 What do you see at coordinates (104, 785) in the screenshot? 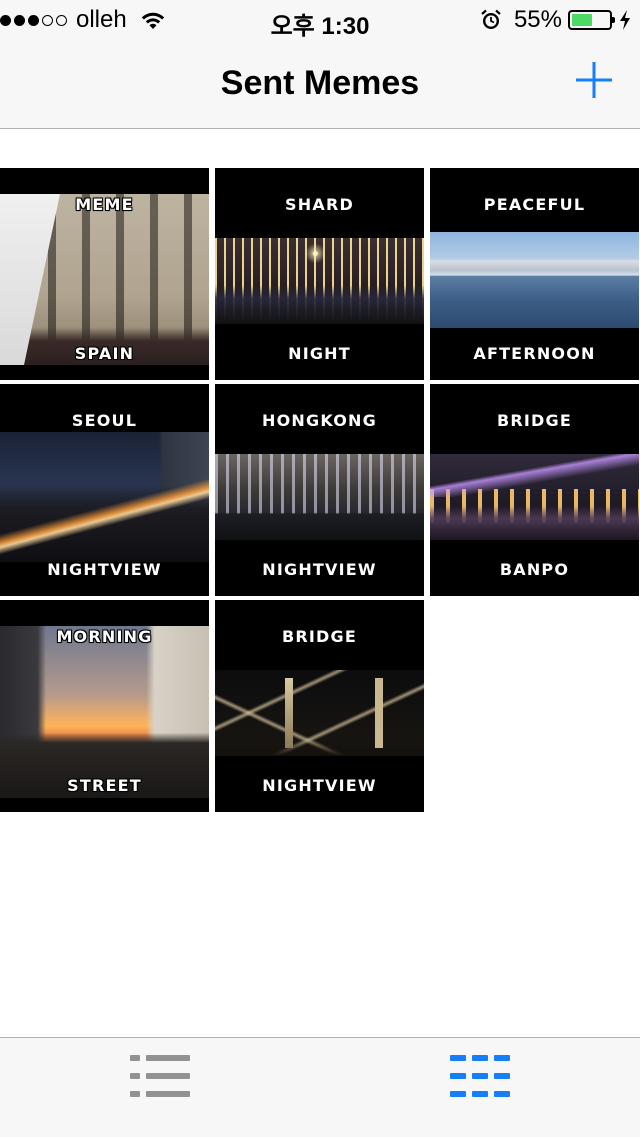
I see `meme-bottom-text: STREET` at bounding box center [104, 785].